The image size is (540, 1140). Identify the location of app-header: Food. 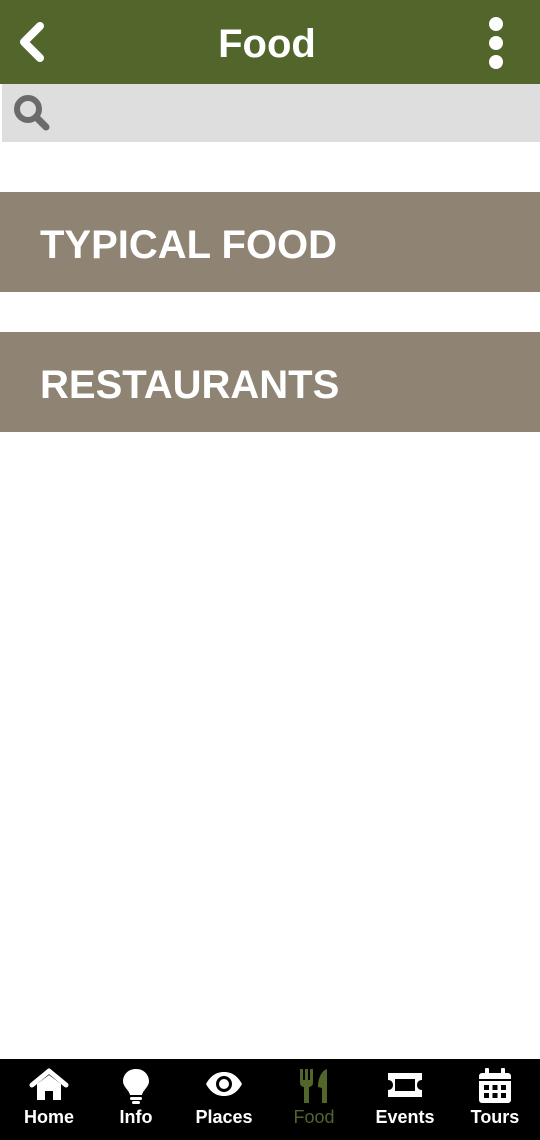
(270, 42).